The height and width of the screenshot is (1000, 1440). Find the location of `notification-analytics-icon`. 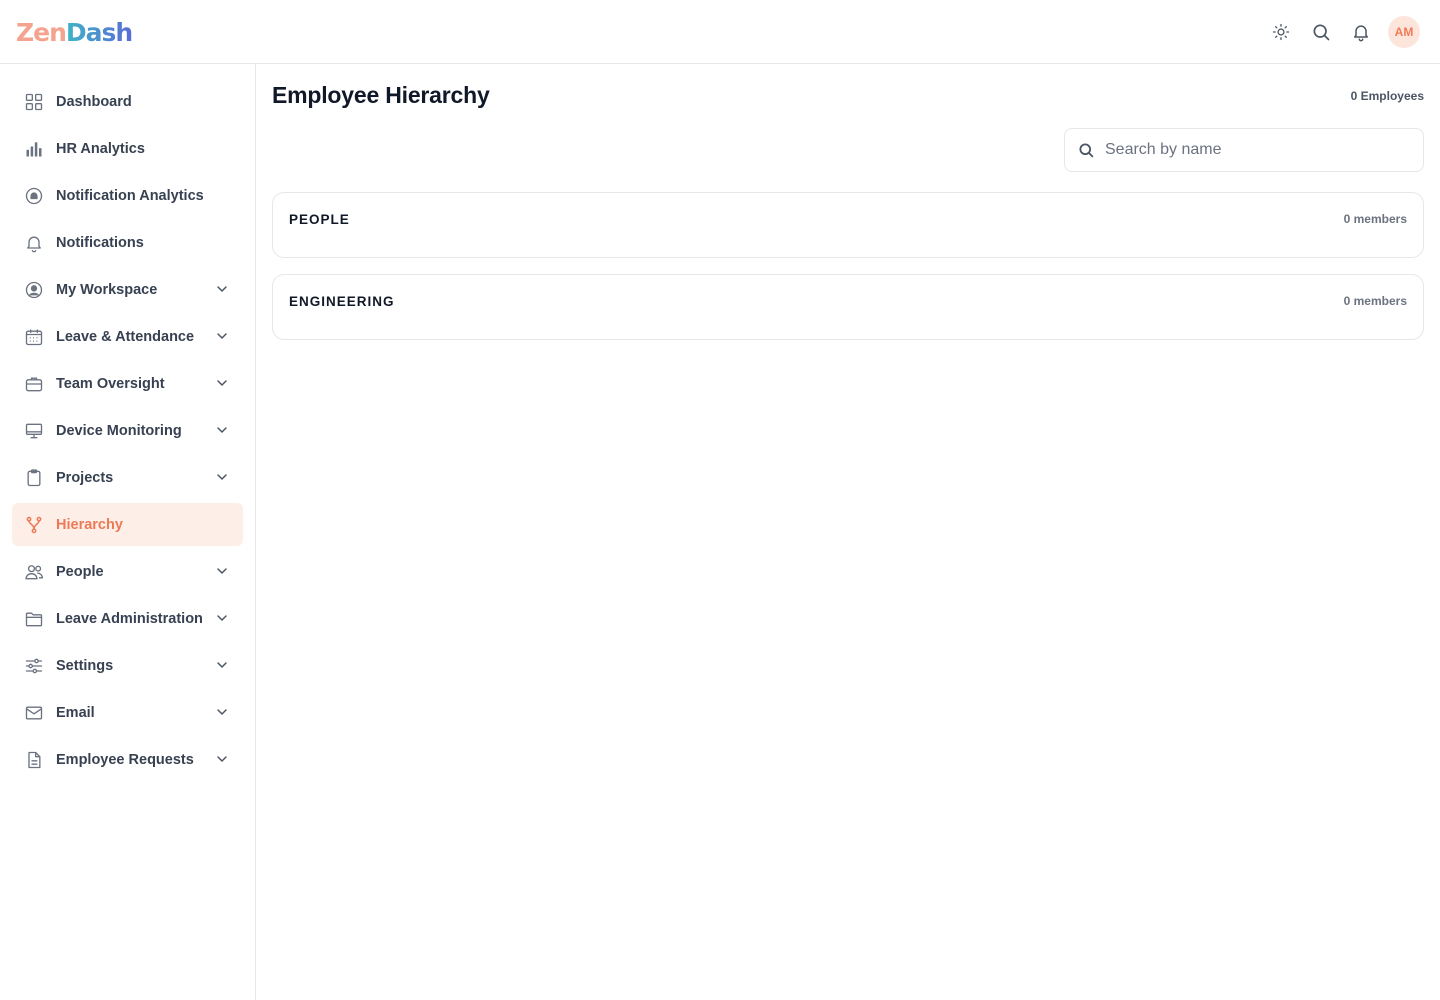

notification-analytics-icon is located at coordinates (34, 196).